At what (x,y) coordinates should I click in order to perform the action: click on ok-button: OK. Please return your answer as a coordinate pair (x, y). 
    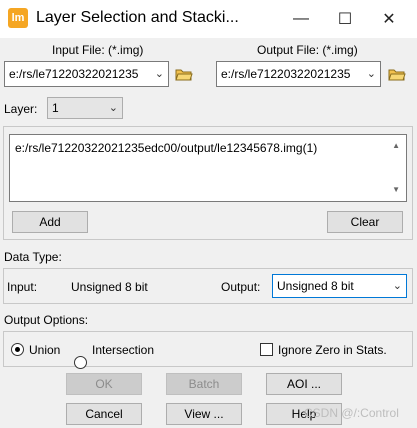
    Looking at the image, I should click on (104, 384).